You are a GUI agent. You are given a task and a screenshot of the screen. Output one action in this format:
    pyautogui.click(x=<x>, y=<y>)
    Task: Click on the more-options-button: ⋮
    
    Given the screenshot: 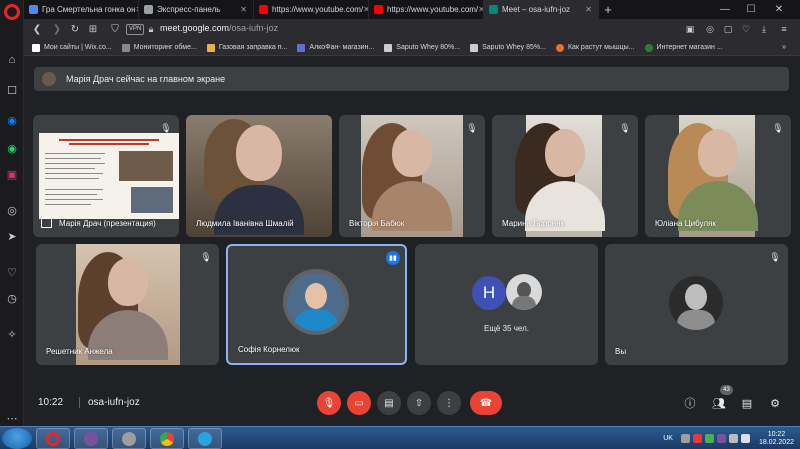 What is the action you would take?
    pyautogui.click(x=449, y=403)
    